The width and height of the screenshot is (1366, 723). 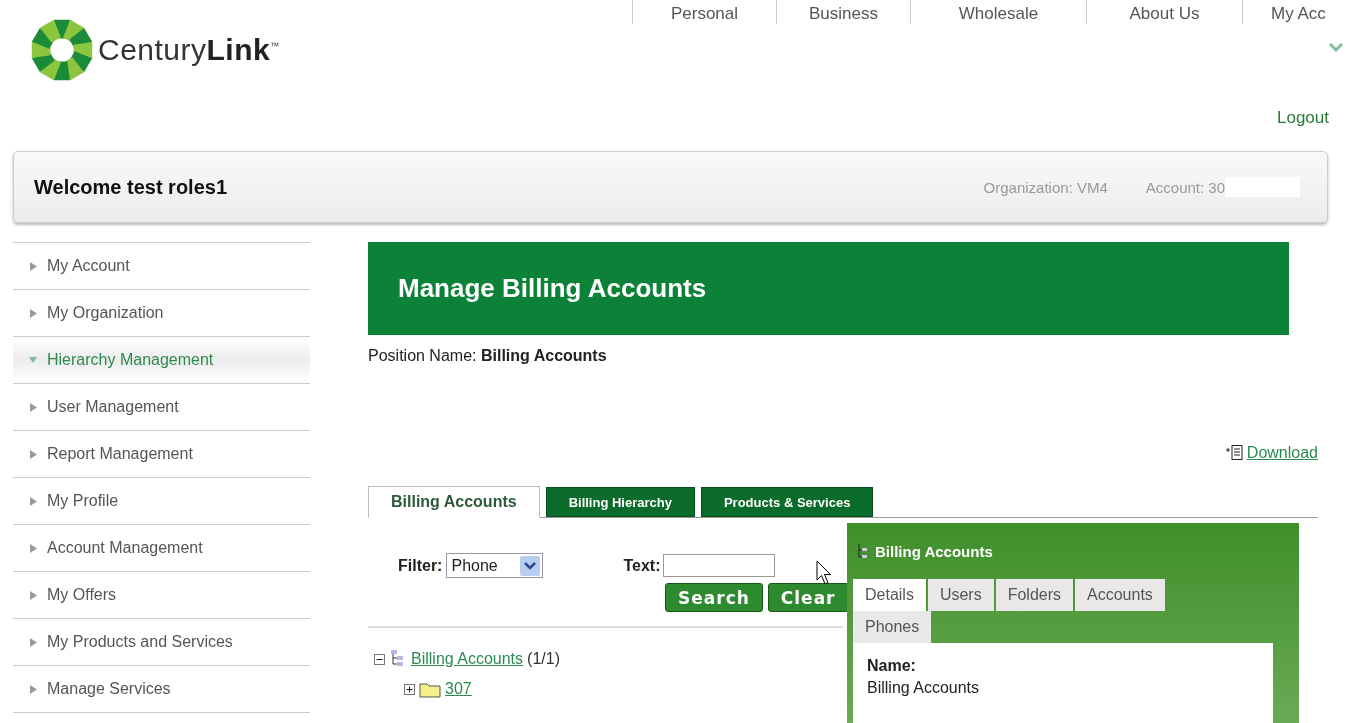 I want to click on tree-link: 307, so click(x=458, y=689).